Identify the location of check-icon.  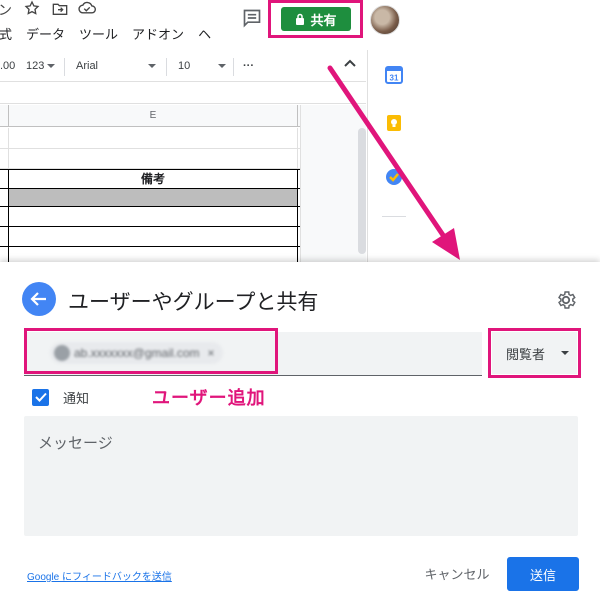
(40, 397).